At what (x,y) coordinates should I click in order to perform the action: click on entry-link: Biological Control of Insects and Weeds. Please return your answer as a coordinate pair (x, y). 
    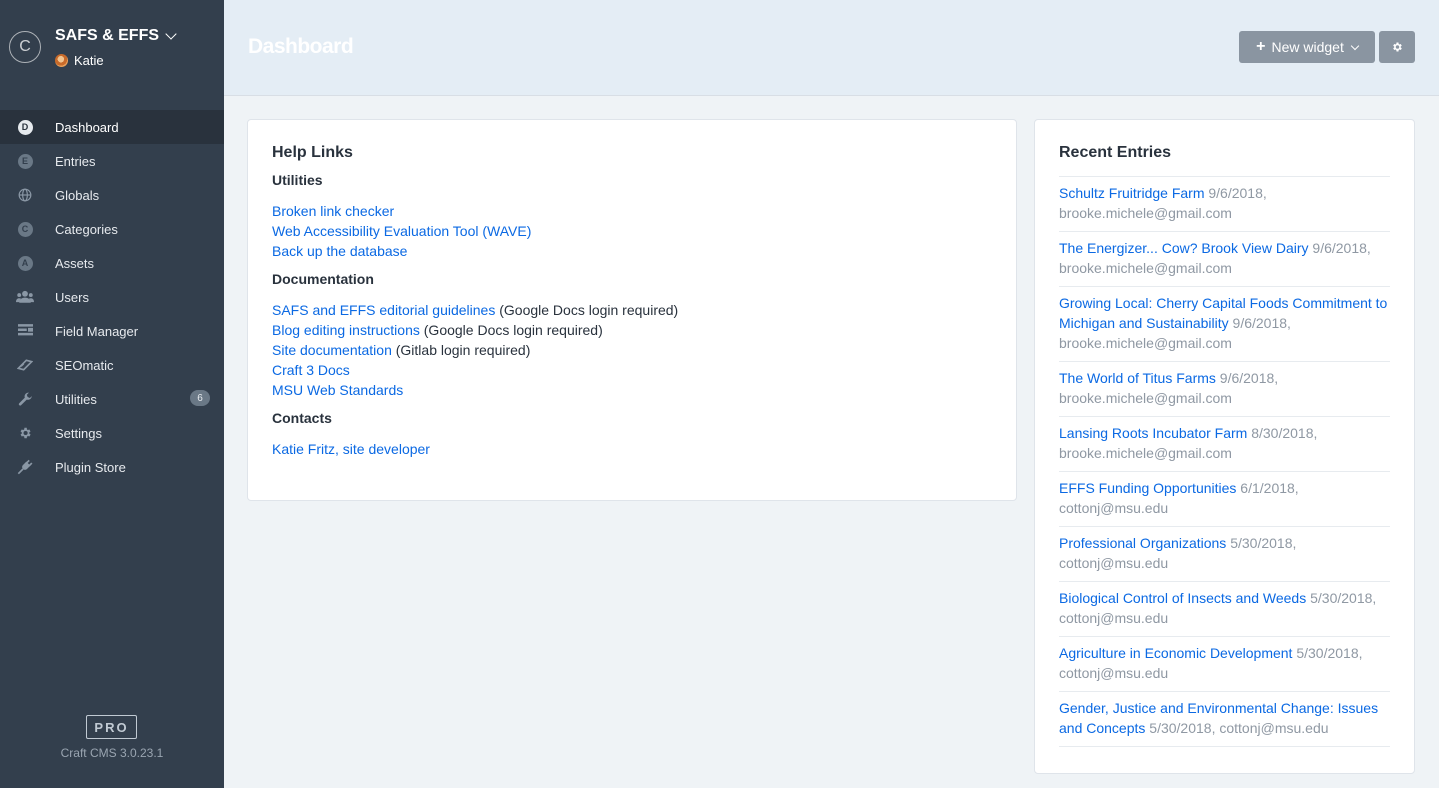
    Looking at the image, I should click on (1182, 598).